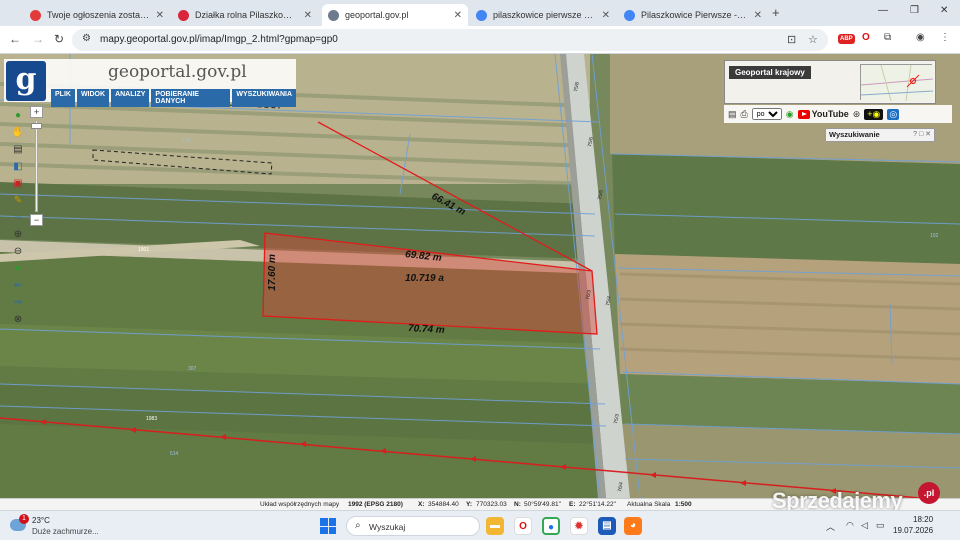  Describe the element at coordinates (443, 504) in the screenshot. I see `x-value: 354884.40` at that location.